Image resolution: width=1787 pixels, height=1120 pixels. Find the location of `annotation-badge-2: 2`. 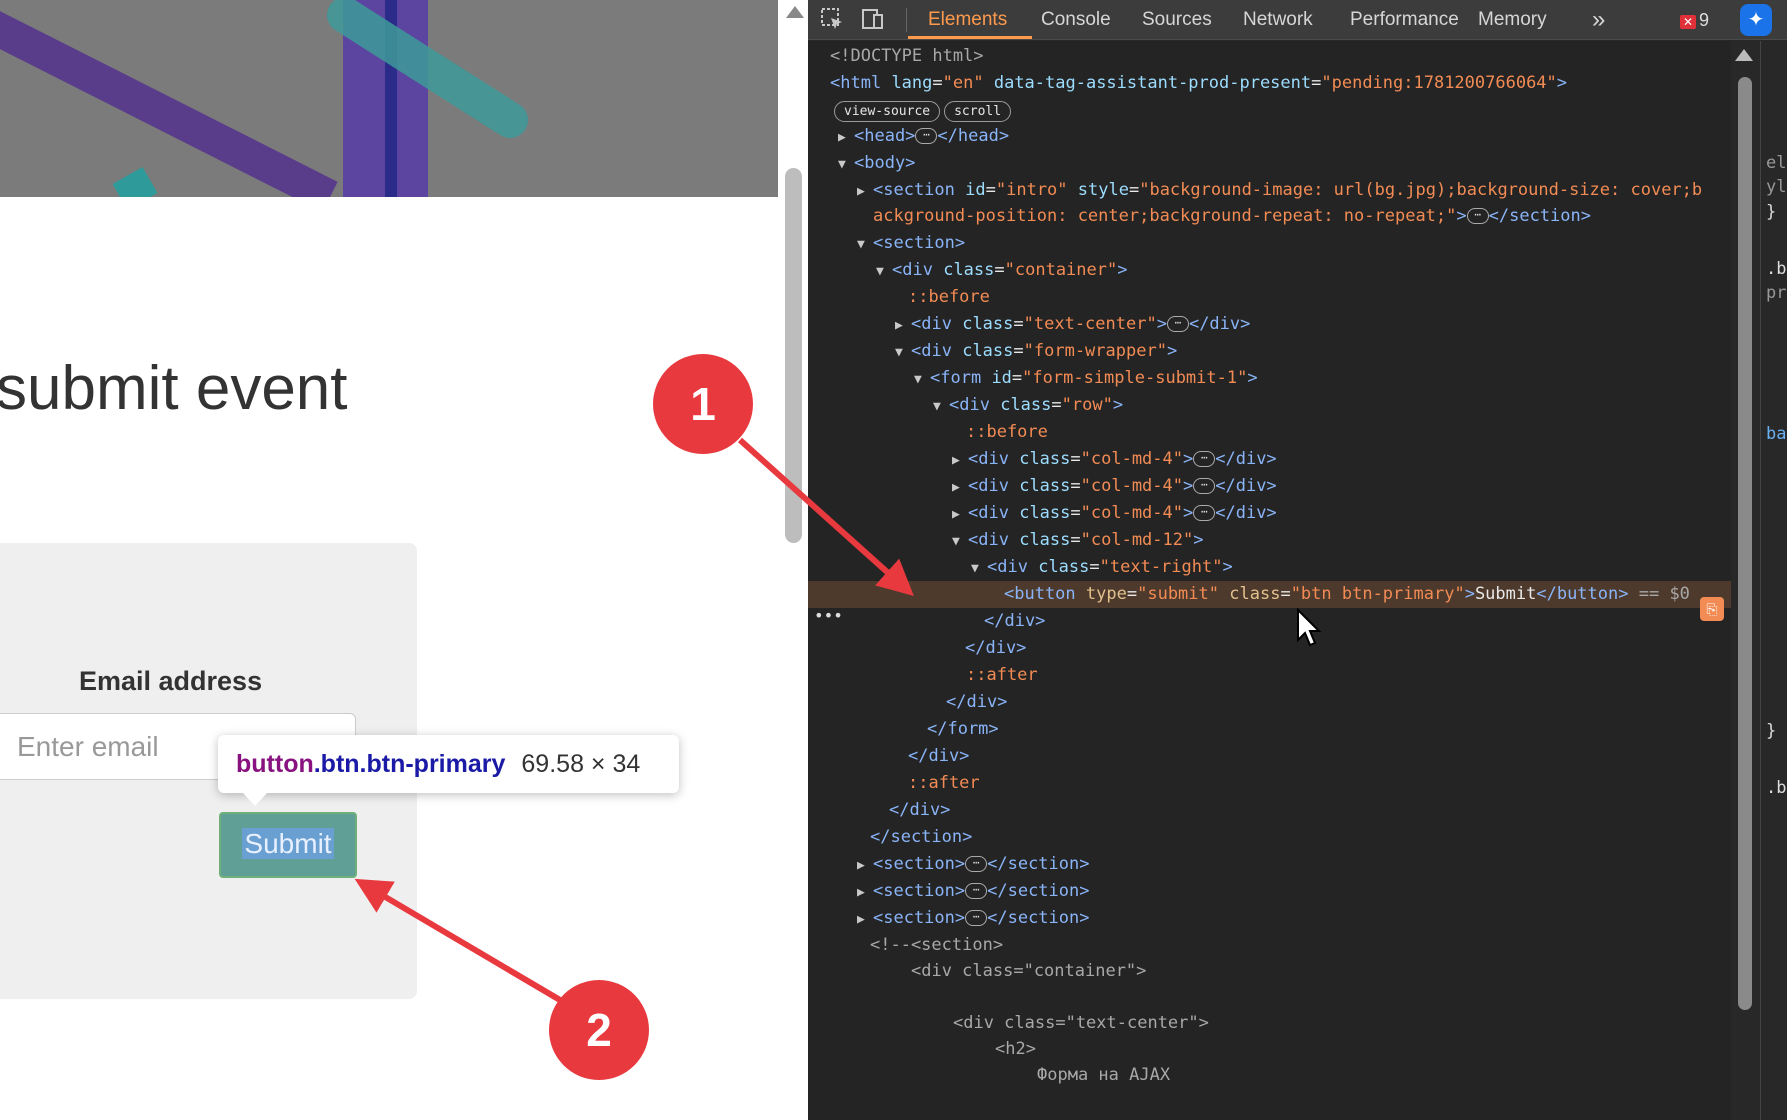

annotation-badge-2: 2 is located at coordinates (599, 1030).